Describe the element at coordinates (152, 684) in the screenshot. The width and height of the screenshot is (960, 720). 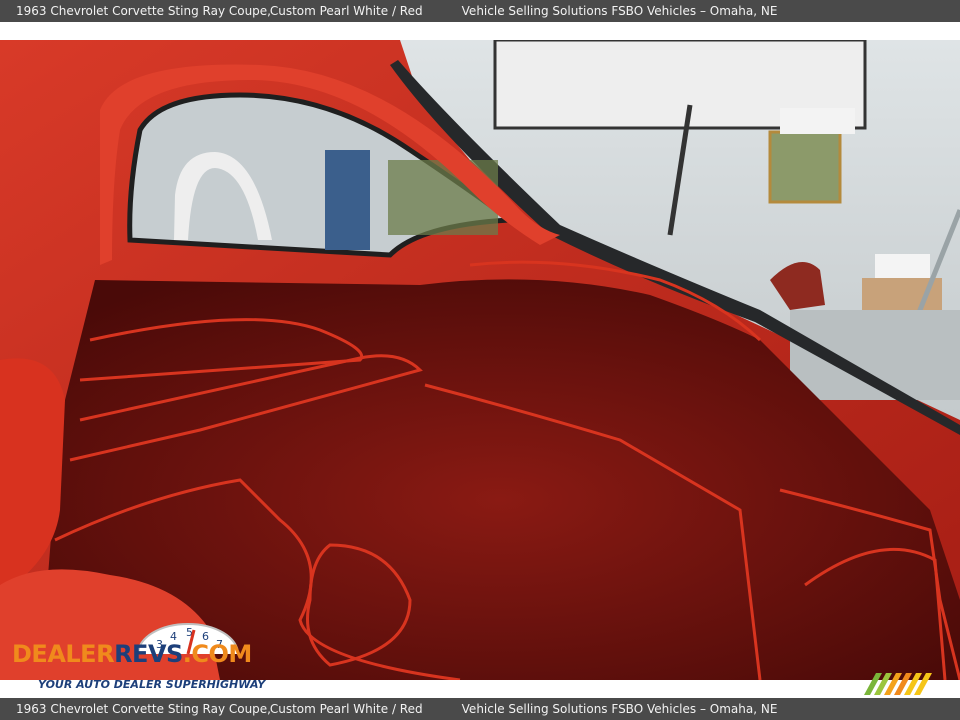
I see `dealerrevs-tagline: YOUR AUTO DEALER SUPERHIGHWAY` at that location.